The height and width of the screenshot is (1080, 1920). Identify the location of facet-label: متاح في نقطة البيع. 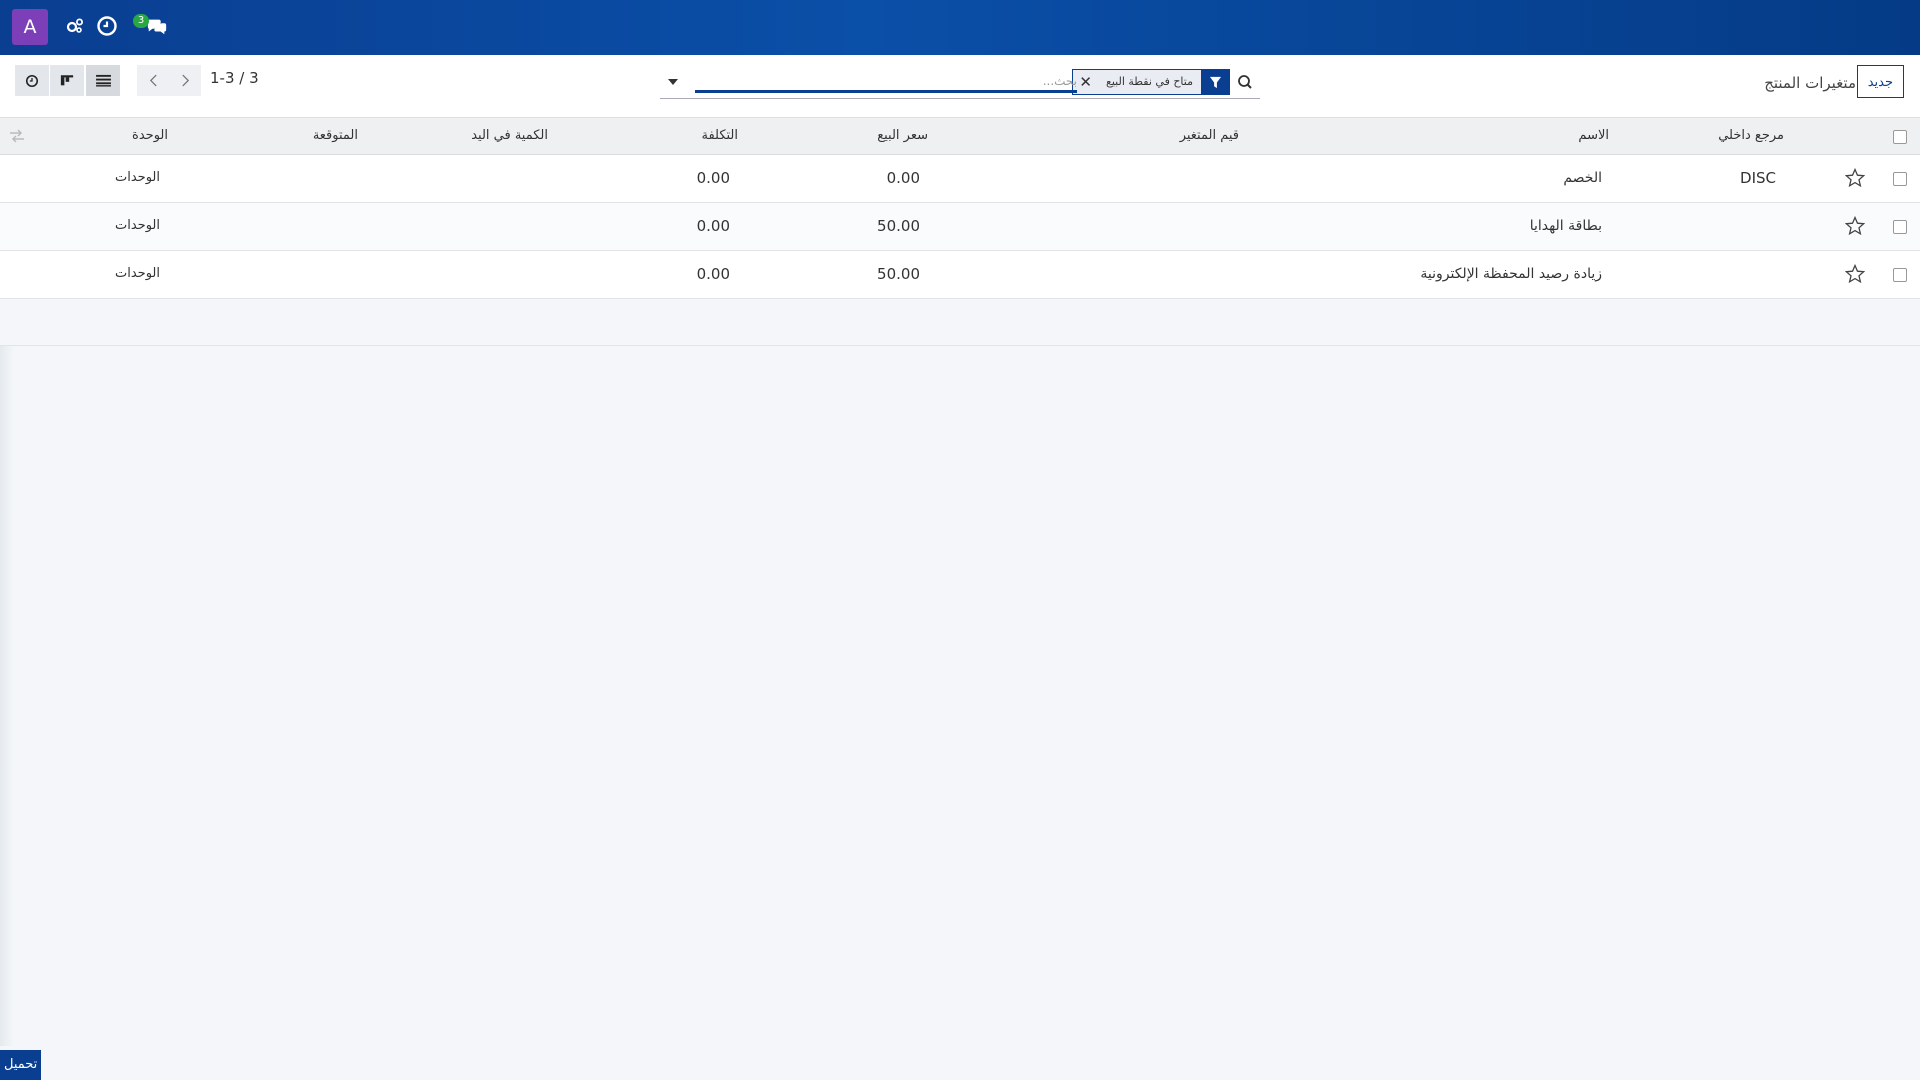
(1149, 81).